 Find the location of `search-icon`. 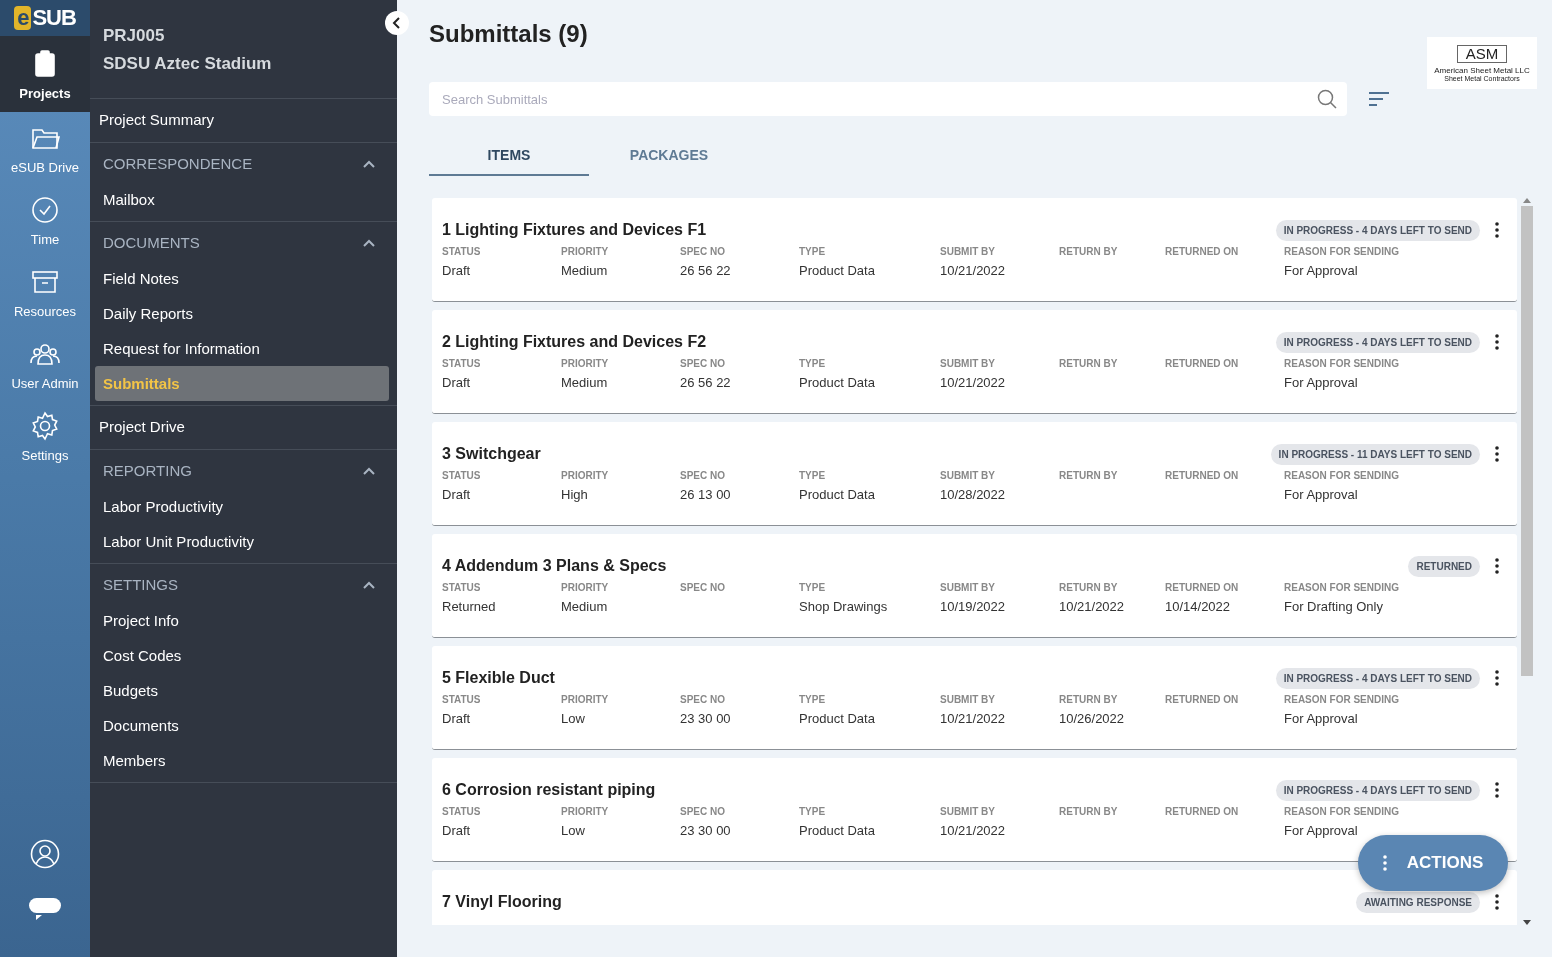

search-icon is located at coordinates (1327, 99).